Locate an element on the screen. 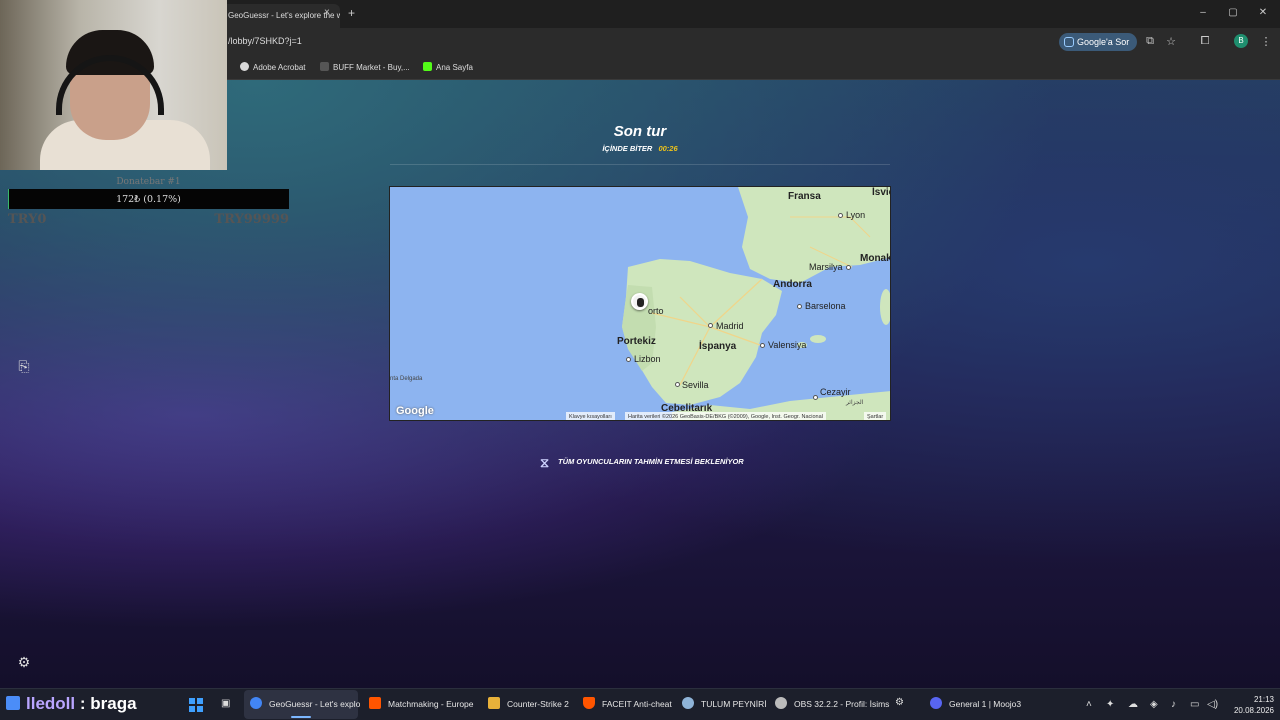  taskbar-app-cs2: Counter-Strike 2 is located at coordinates (528, 703).